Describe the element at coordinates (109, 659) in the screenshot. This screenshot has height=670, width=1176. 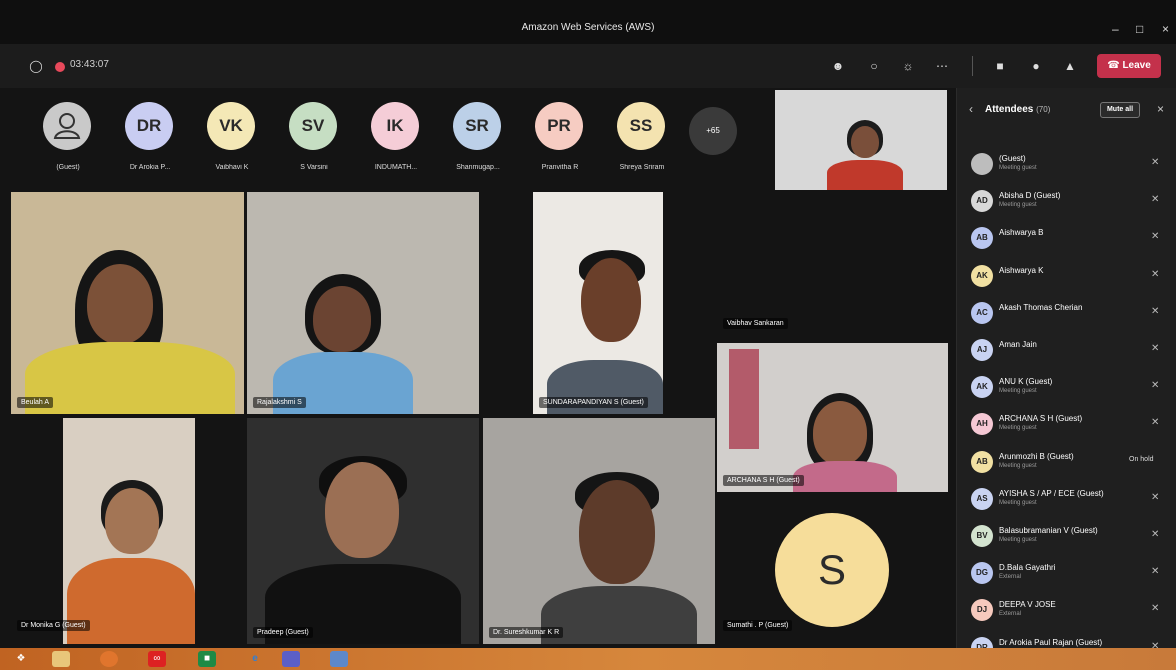
I see `firefox-icon` at that location.